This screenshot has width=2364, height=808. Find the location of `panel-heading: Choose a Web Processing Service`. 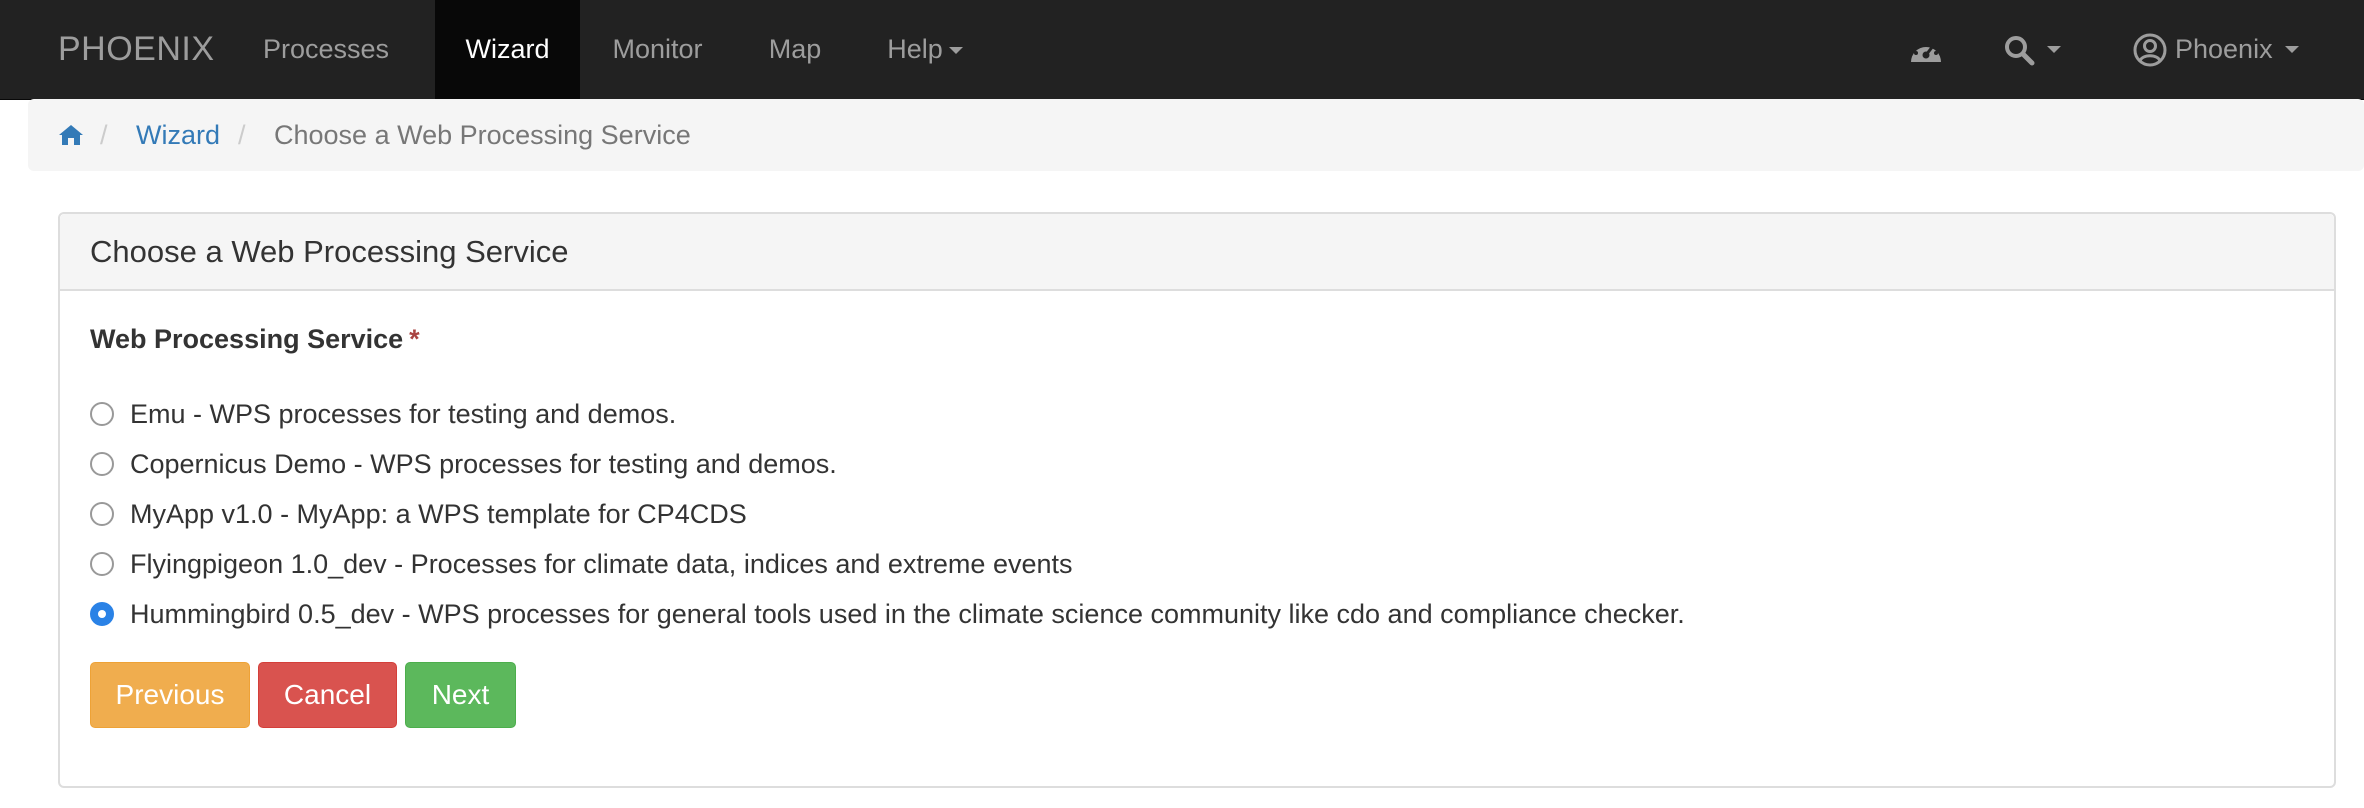

panel-heading: Choose a Web Processing Service is located at coordinates (1197, 252).